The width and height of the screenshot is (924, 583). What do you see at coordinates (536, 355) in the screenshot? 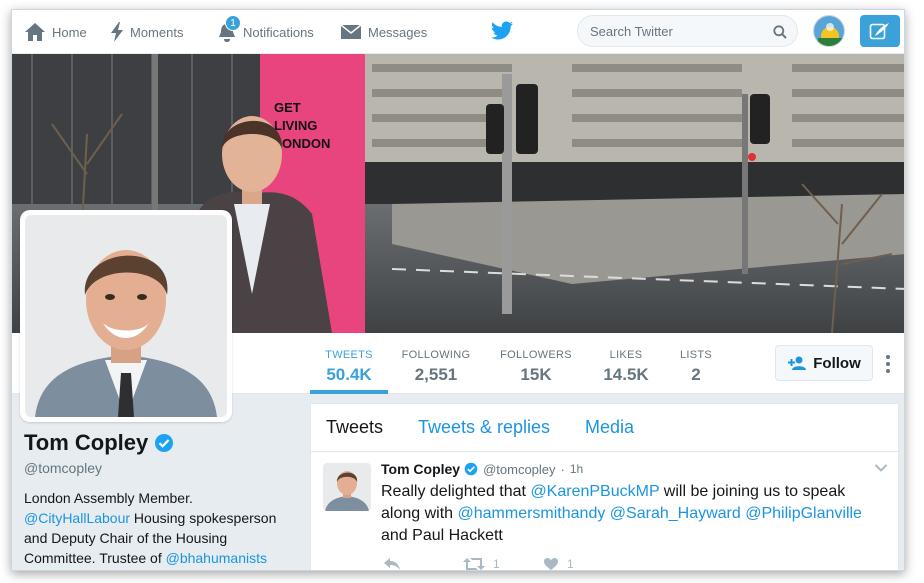
I see `stat-followers-label: FOLLOWERS` at bounding box center [536, 355].